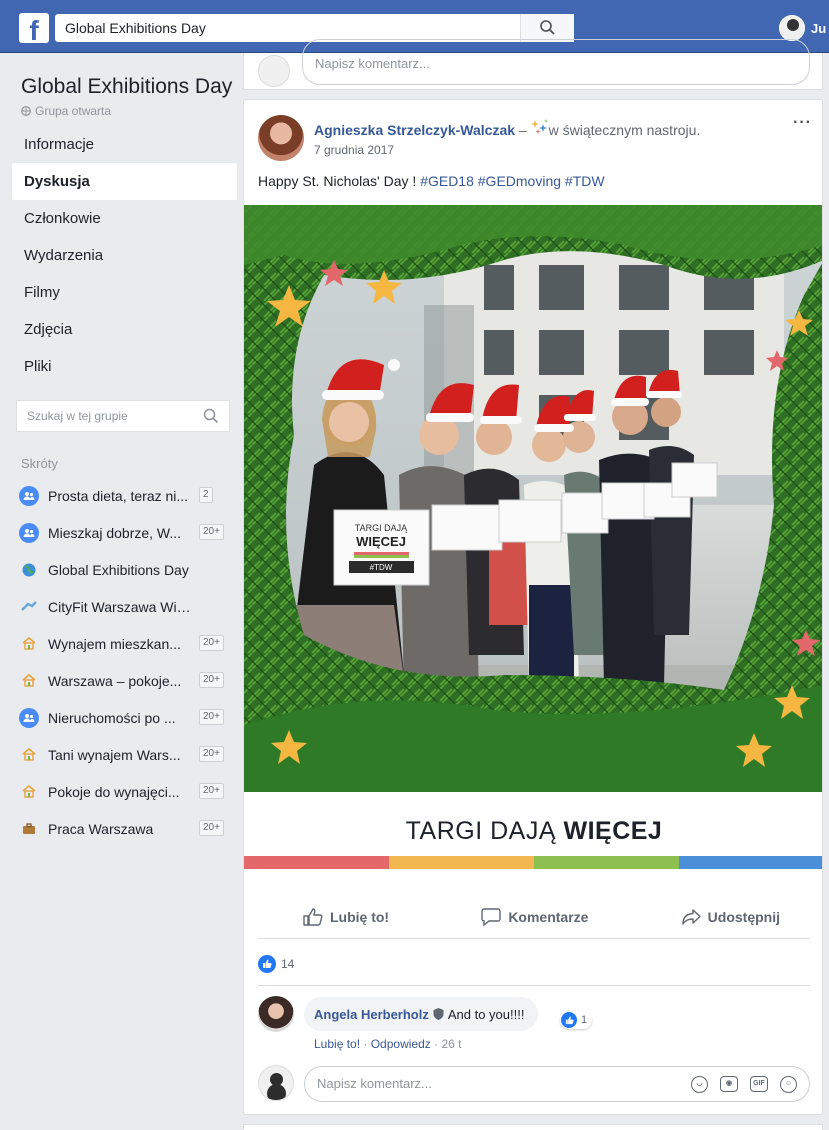 This screenshot has width=829, height=1130. I want to click on shortcut-label: Global Exhibitions Day, so click(118, 569).